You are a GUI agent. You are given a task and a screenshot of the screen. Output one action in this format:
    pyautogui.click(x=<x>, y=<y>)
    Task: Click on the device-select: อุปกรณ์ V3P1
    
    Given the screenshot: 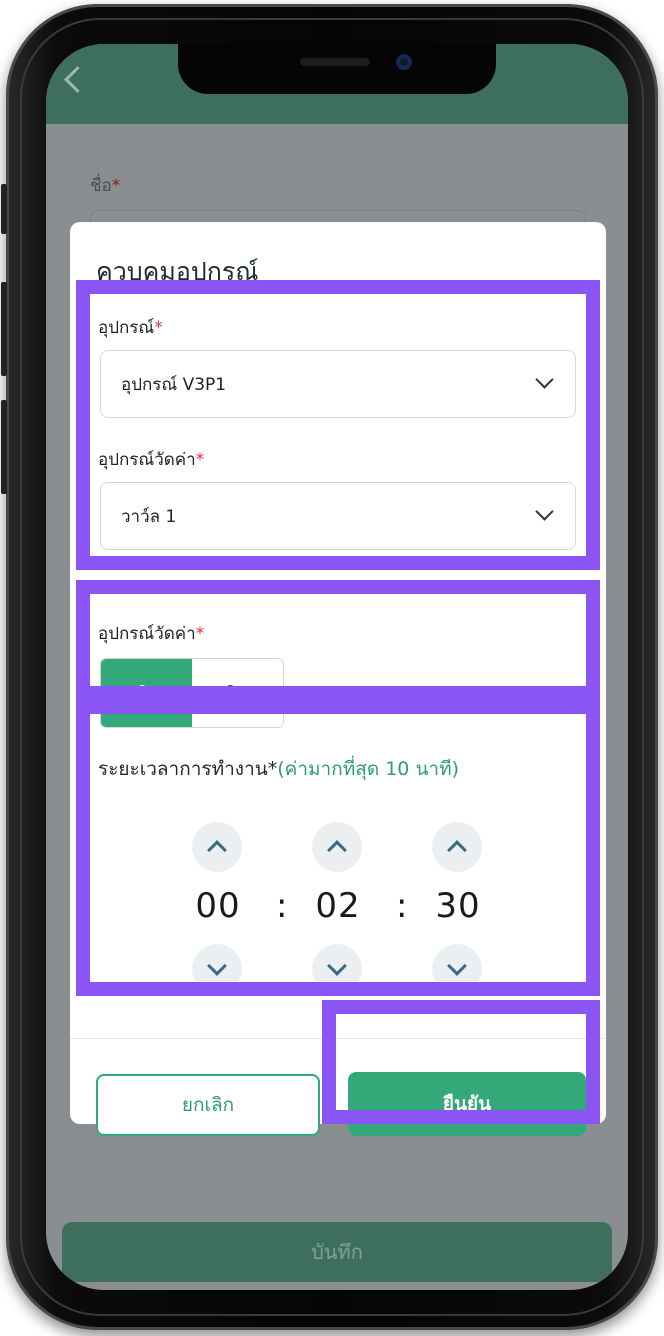 What is the action you would take?
    pyautogui.click(x=338, y=384)
    